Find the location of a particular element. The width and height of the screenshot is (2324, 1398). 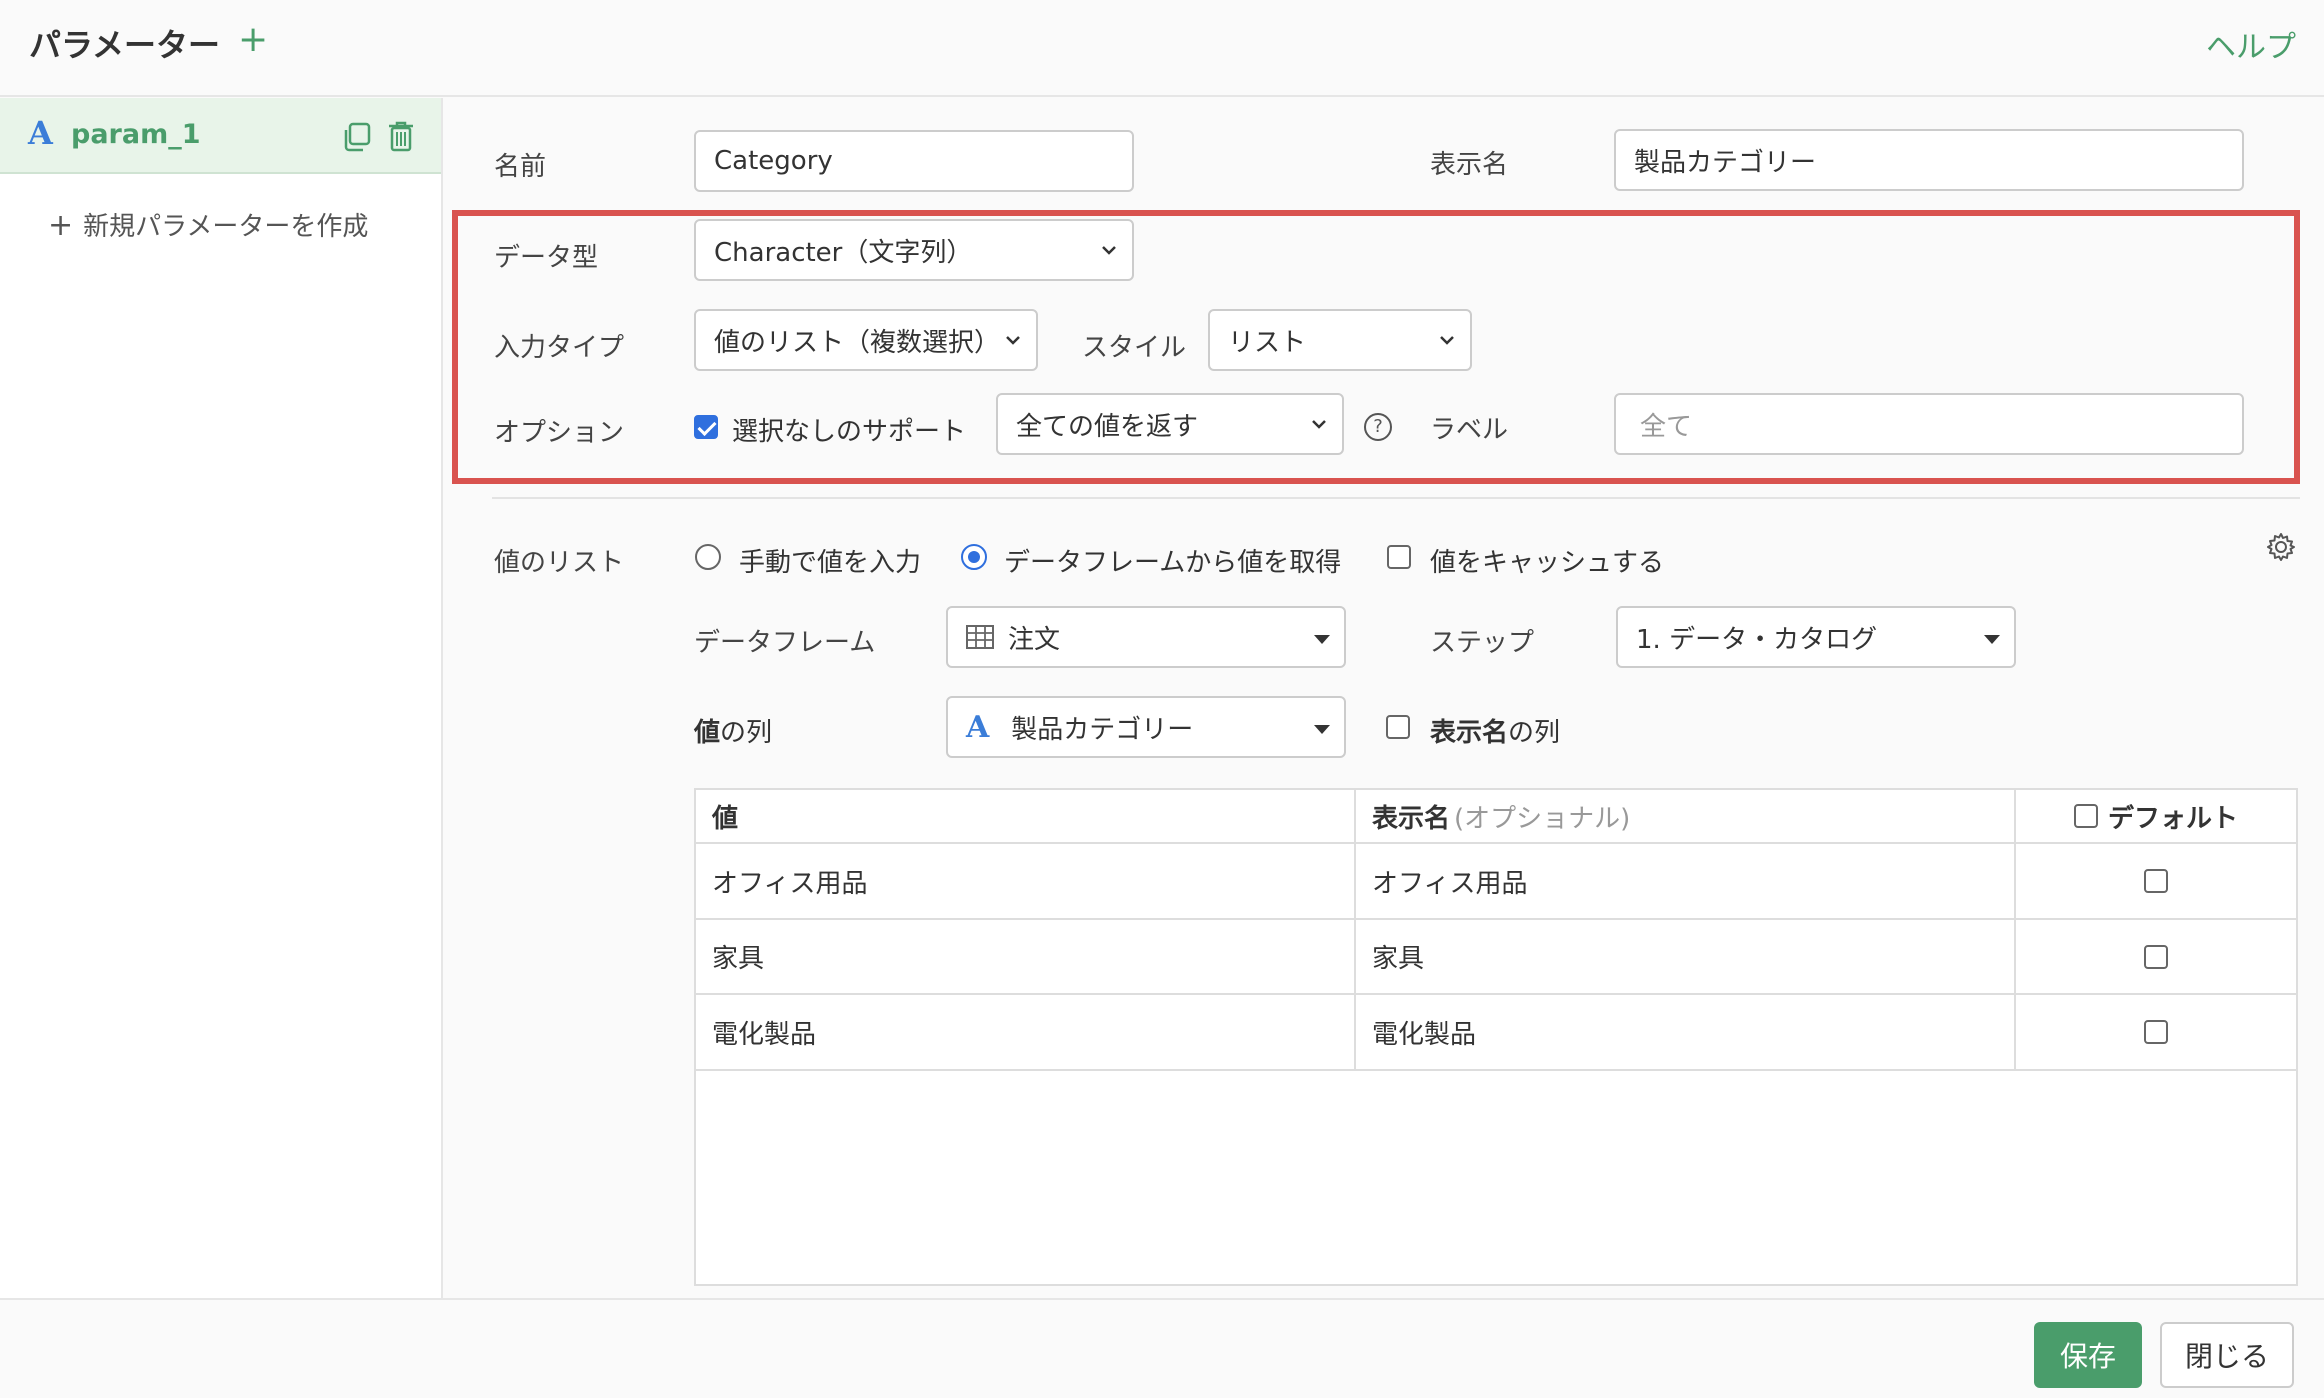

dataframe-select: 注文 is located at coordinates (1146, 637).